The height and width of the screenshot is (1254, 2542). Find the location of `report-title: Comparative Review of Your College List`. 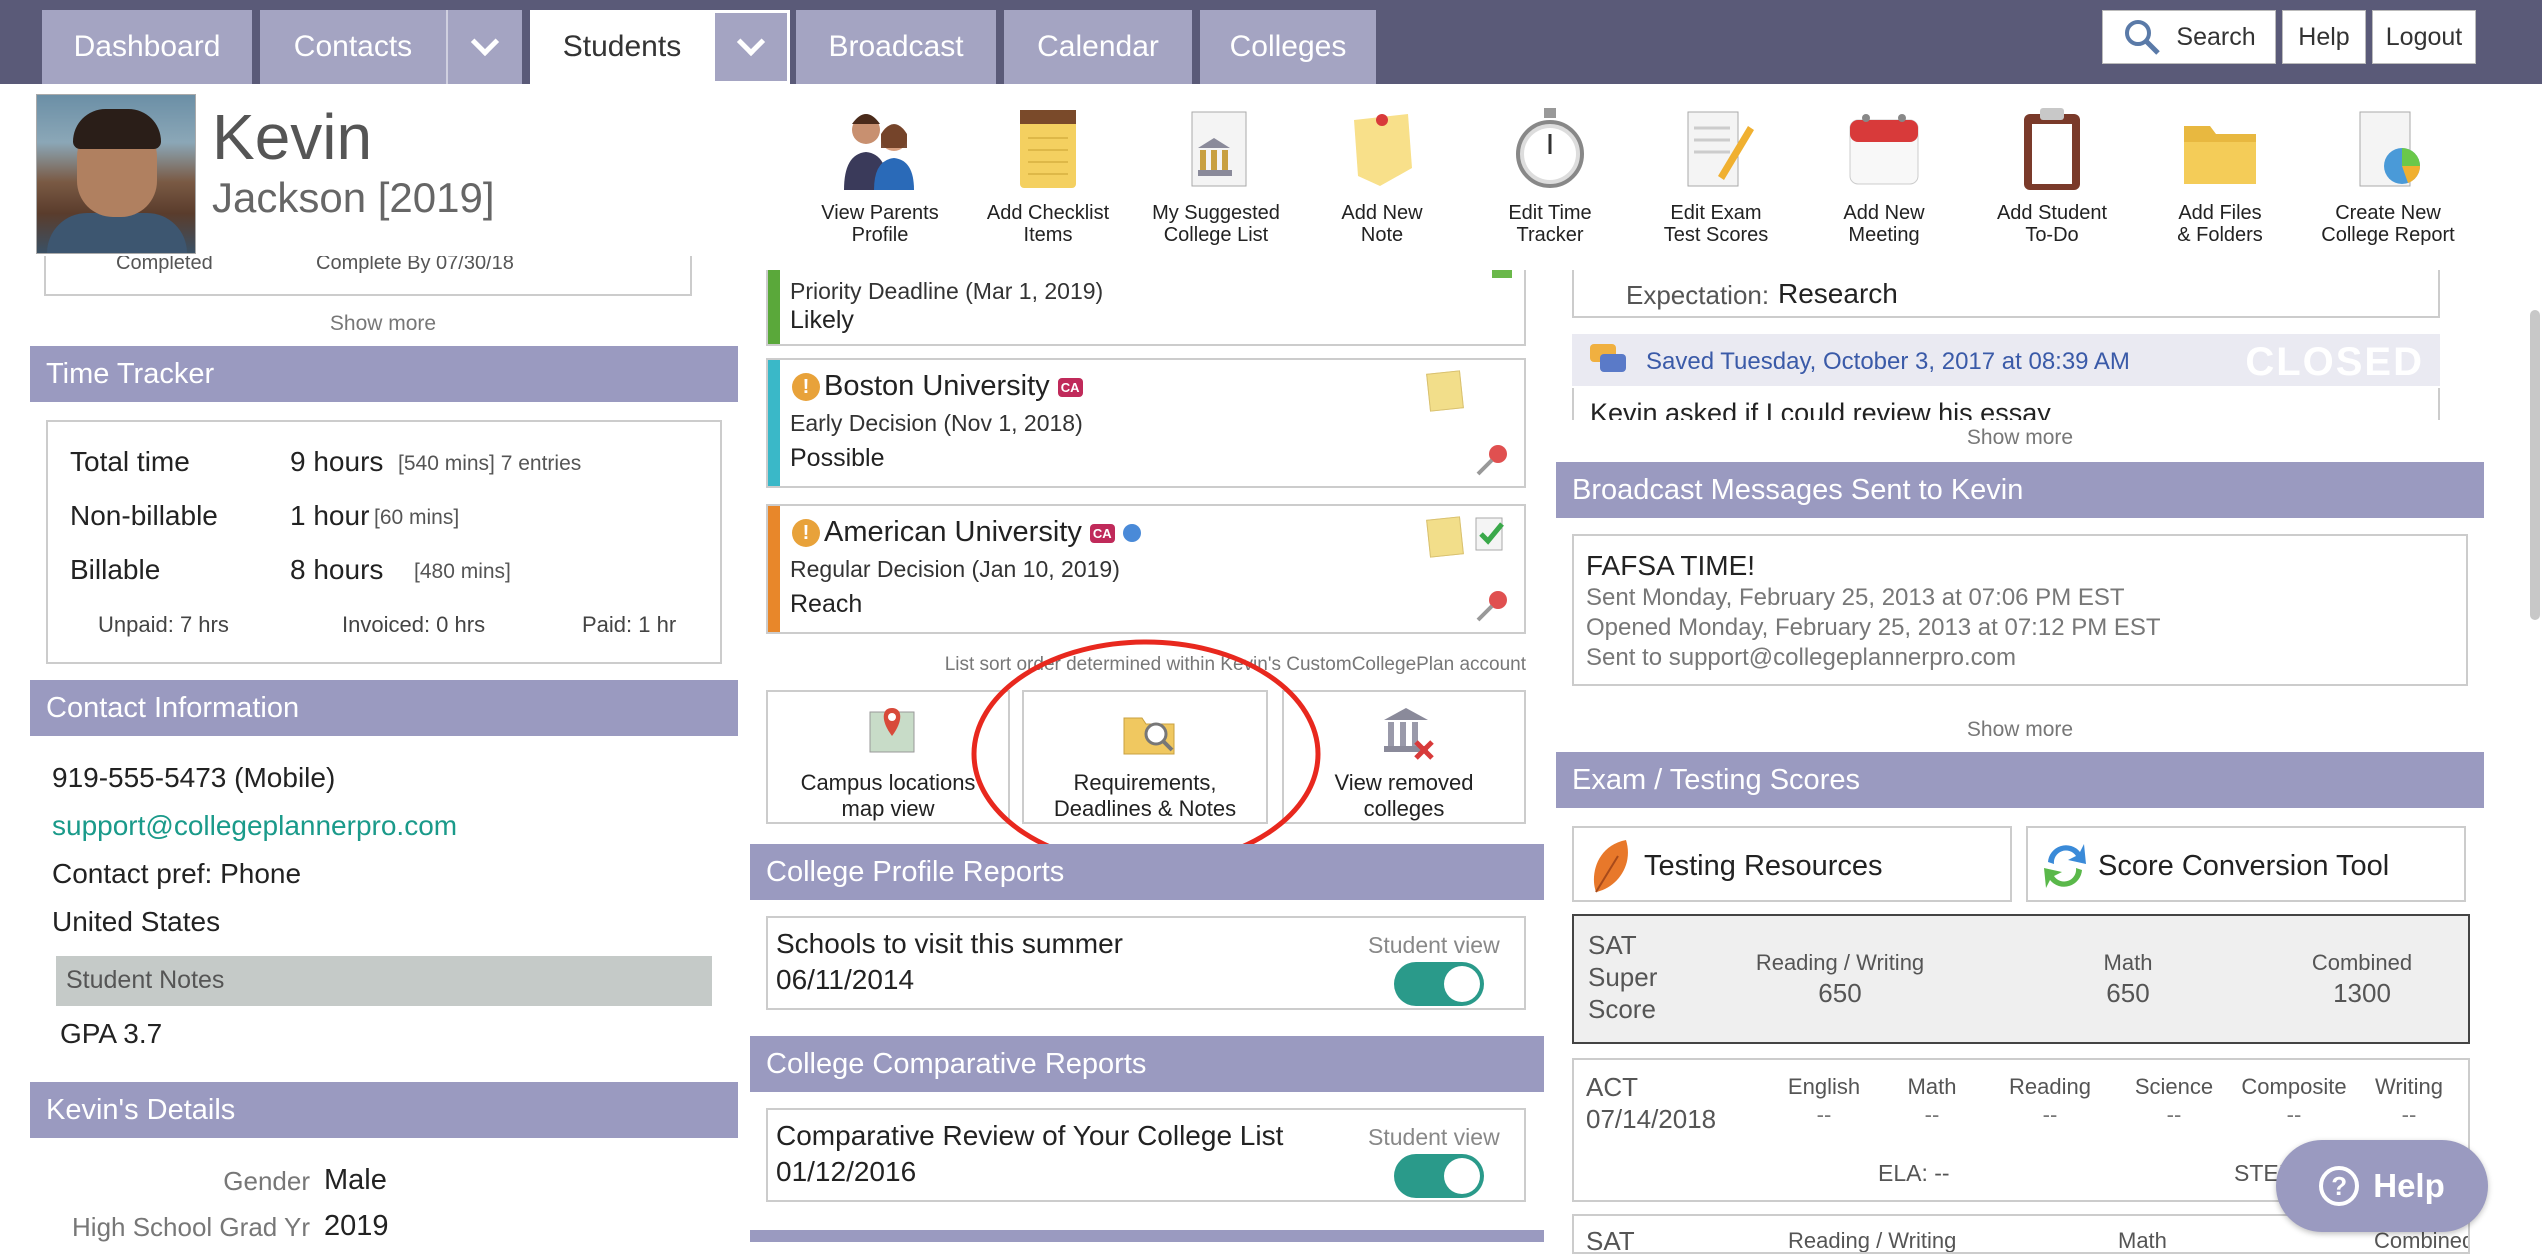

report-title: Comparative Review of Your College List is located at coordinates (1029, 1136).